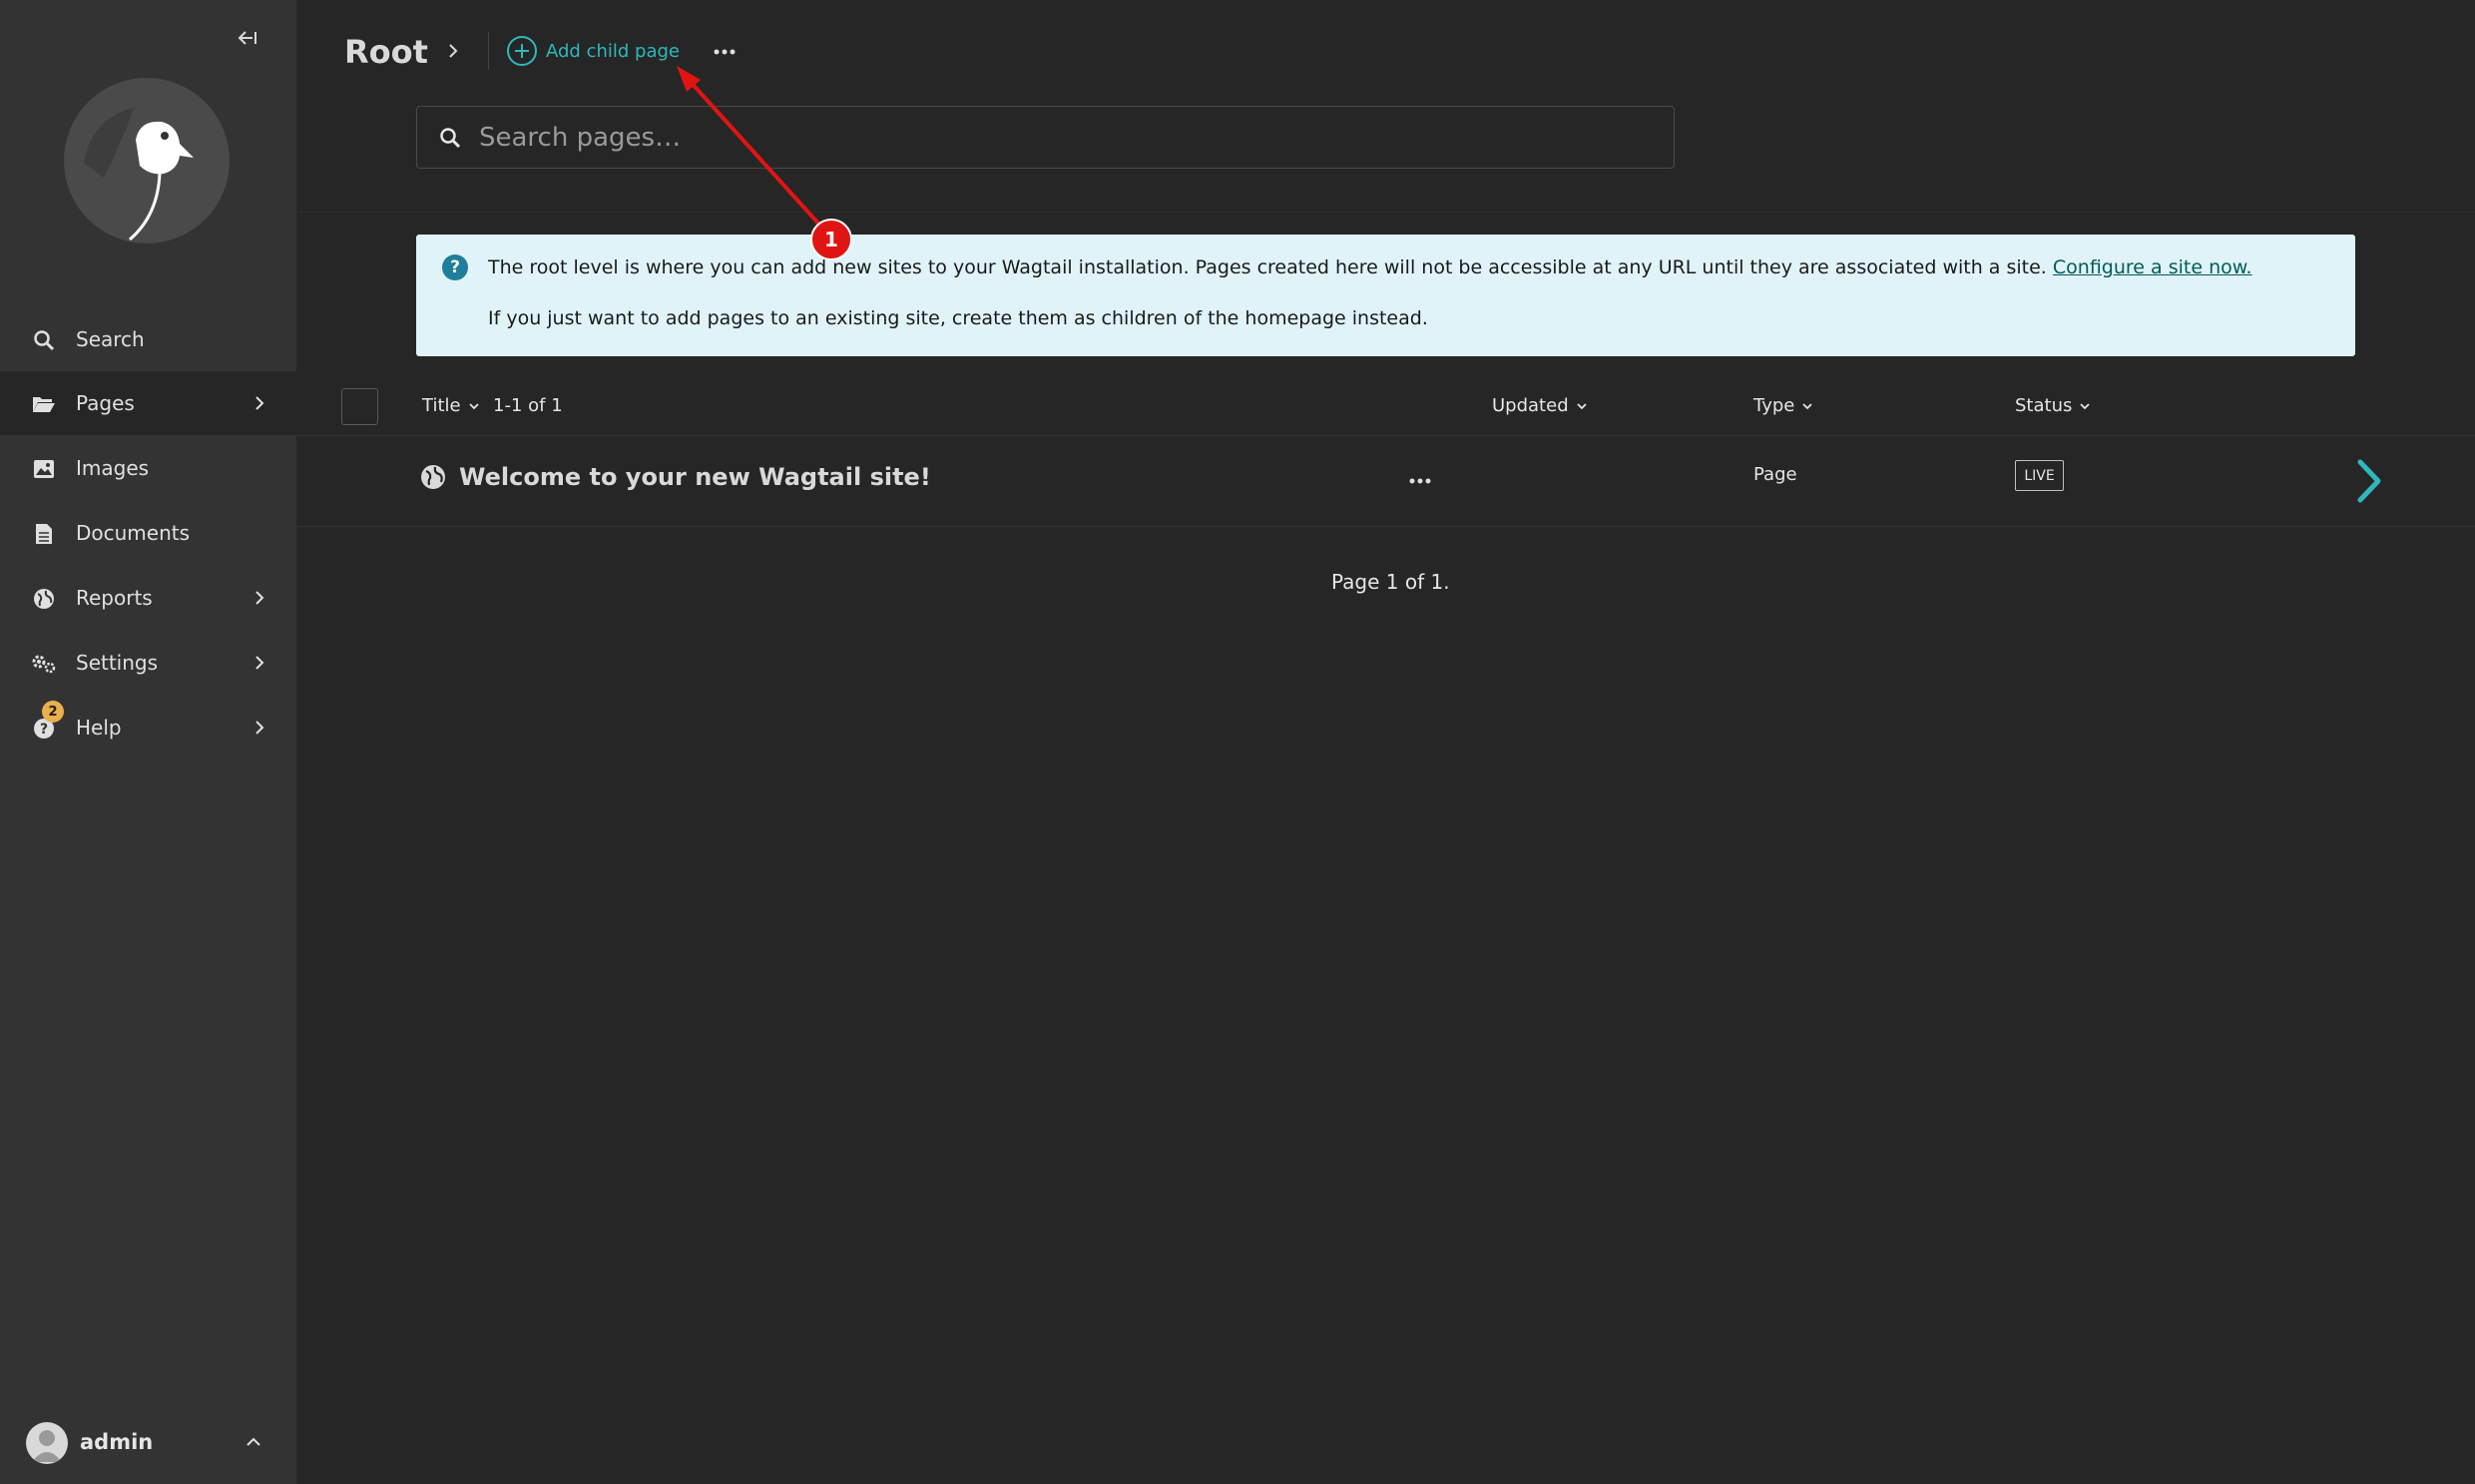 Image resolution: width=2475 pixels, height=1484 pixels. I want to click on collapse-sidebar-button, so click(247, 38).